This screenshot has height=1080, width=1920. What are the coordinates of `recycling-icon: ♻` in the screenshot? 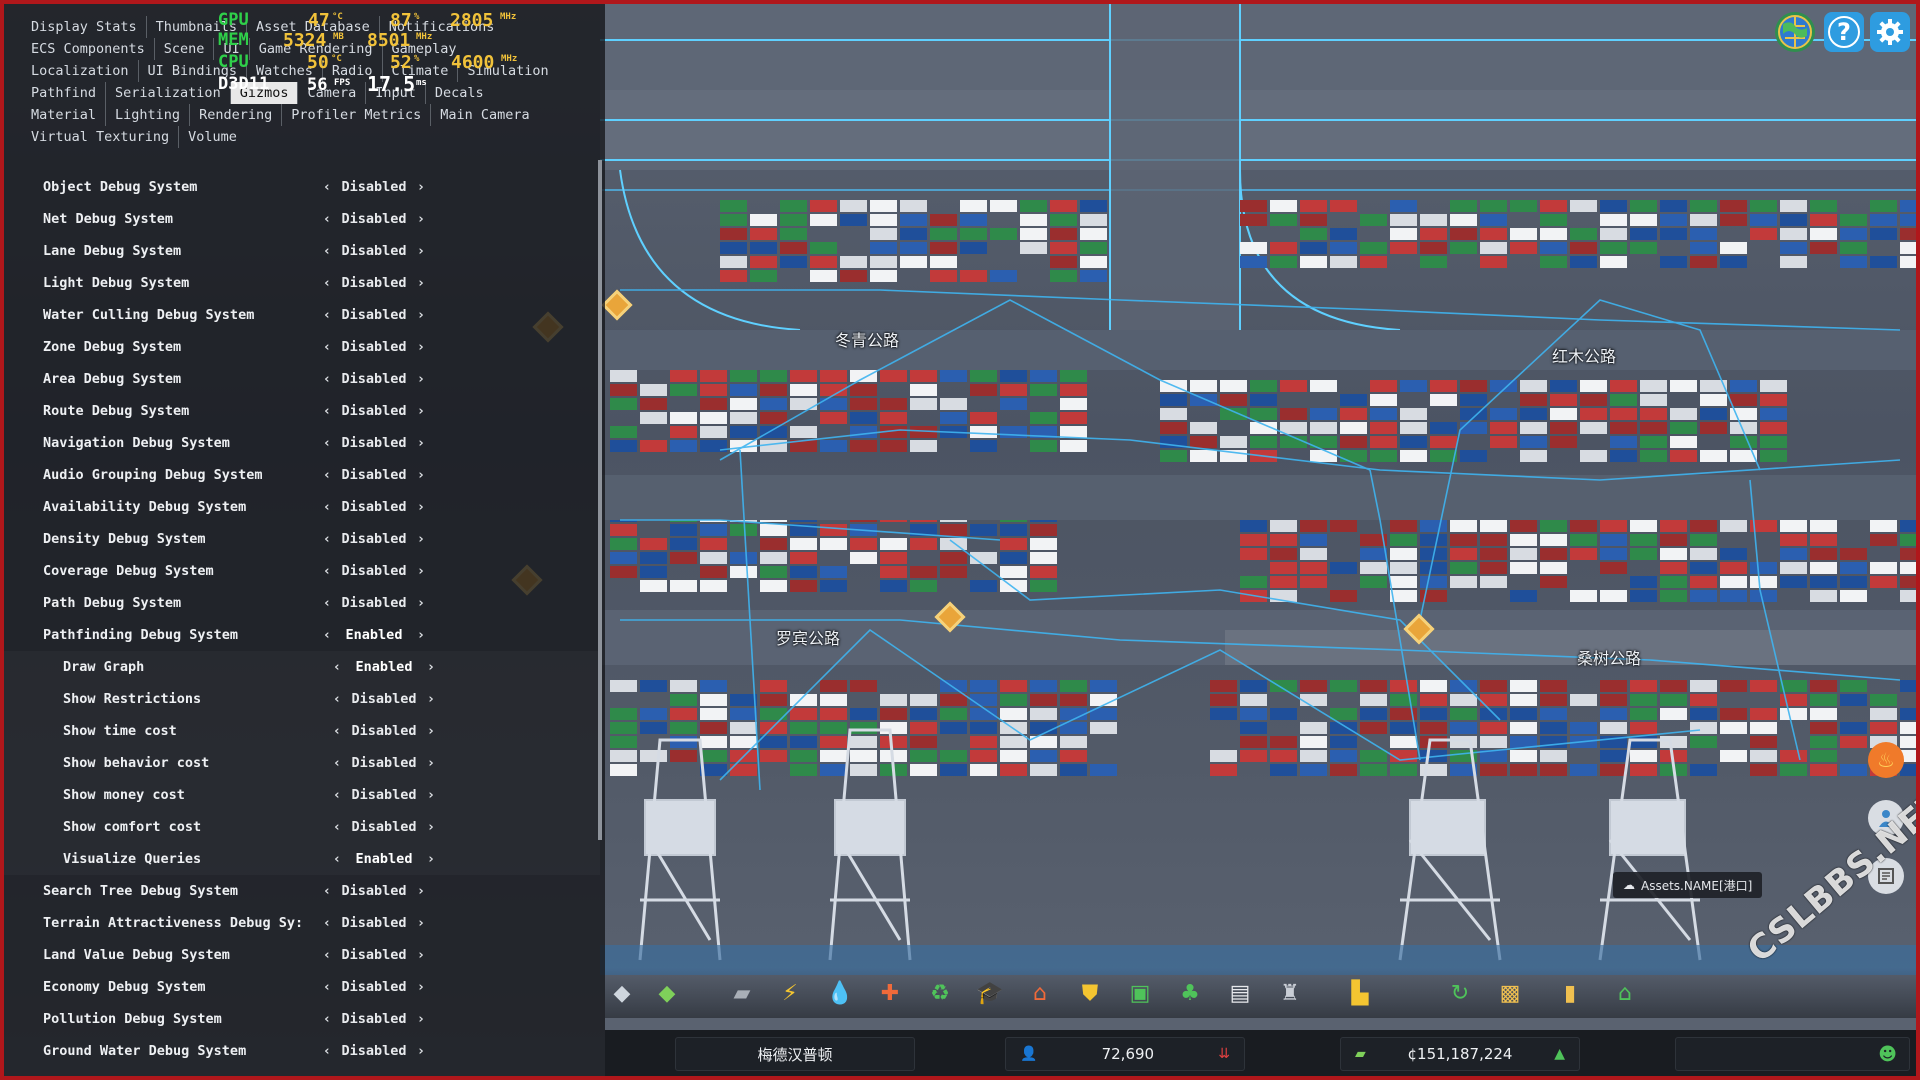 It's located at (940, 993).